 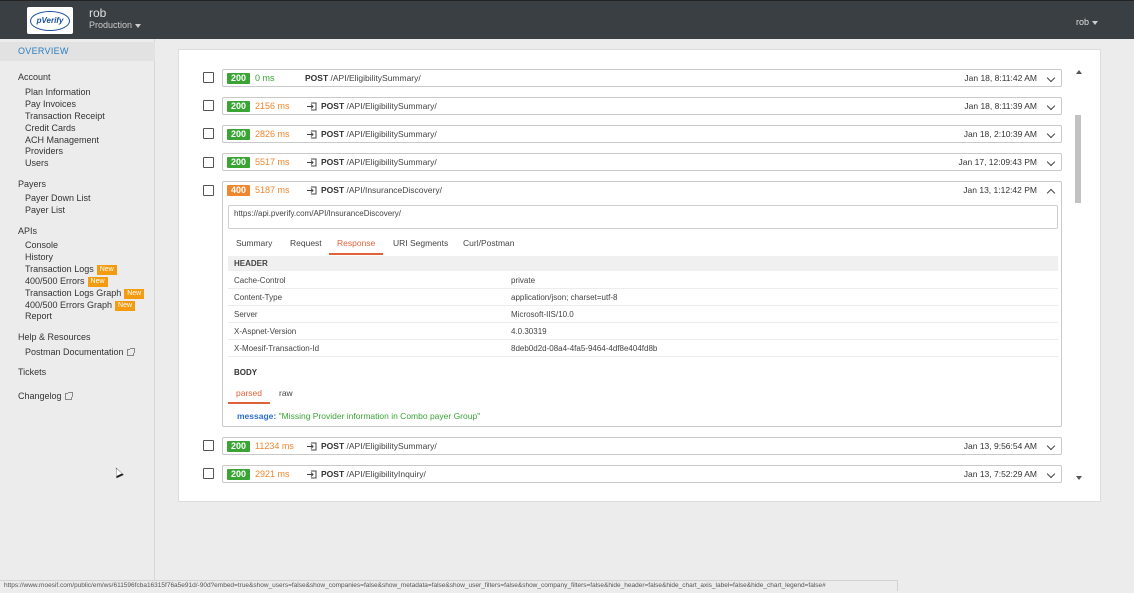 What do you see at coordinates (1079, 72) in the screenshot?
I see `scroll-up-arrow-icon` at bounding box center [1079, 72].